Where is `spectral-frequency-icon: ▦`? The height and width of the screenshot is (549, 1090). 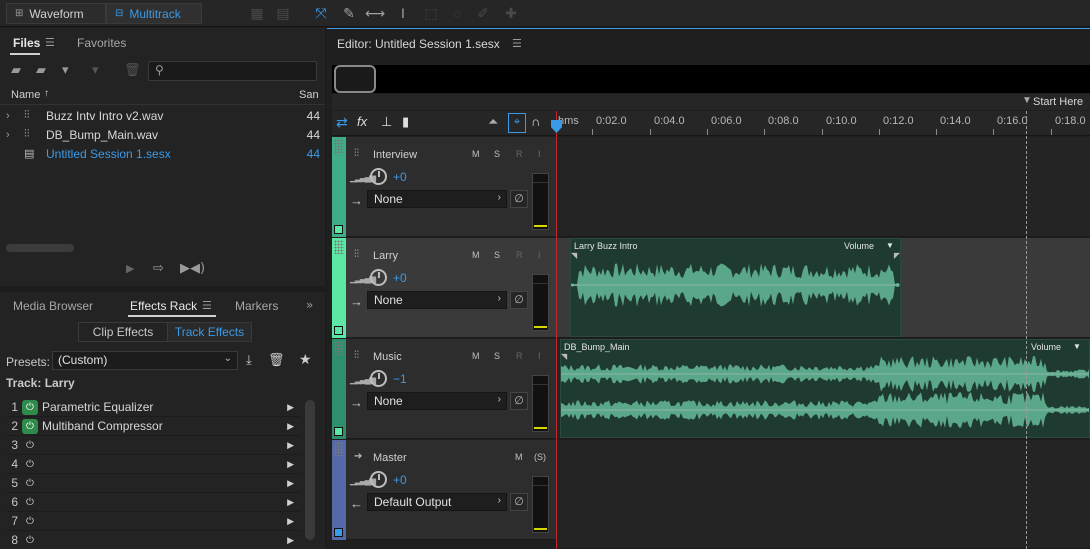
spectral-frequency-icon: ▦ is located at coordinates (257, 13).